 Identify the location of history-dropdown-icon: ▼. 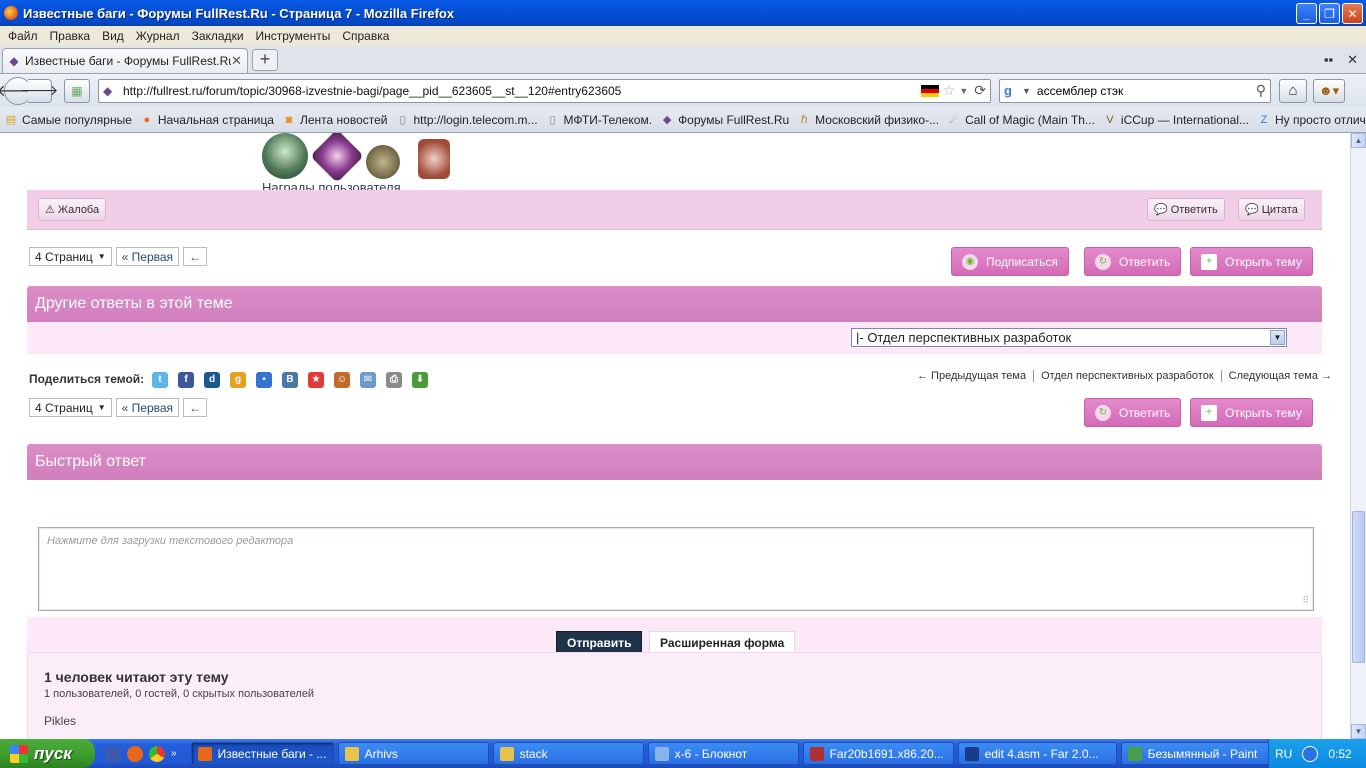
(963, 91).